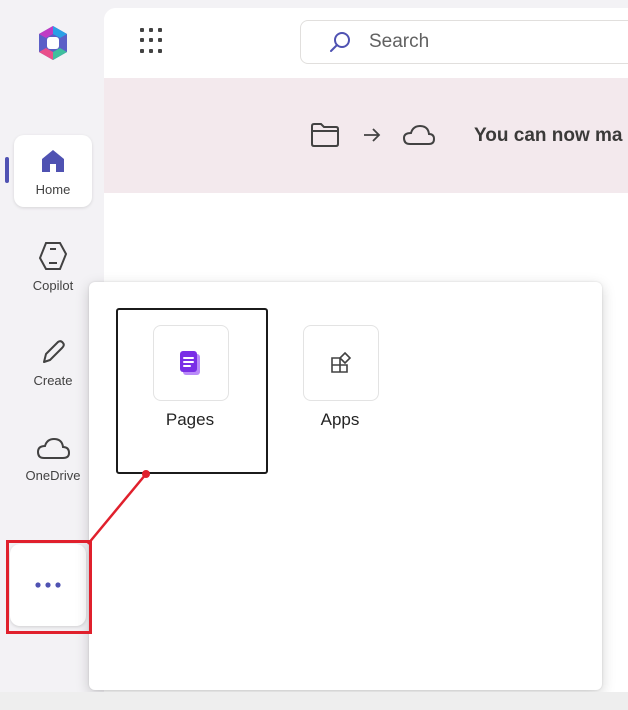 This screenshot has width=628, height=710. Describe the element at coordinates (118, 507) in the screenshot. I see `annotation-arrow` at that location.